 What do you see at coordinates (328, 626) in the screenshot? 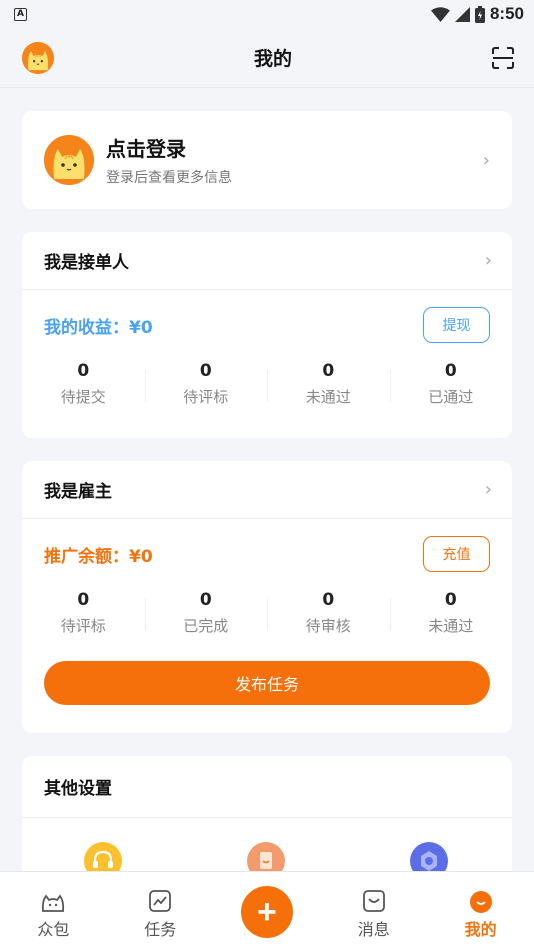
I see `stat-label: 待审核` at bounding box center [328, 626].